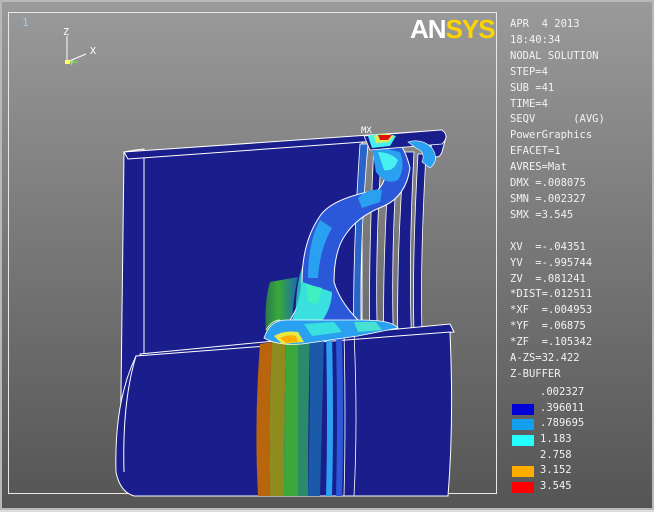 This screenshot has height=512, width=654. I want to click on info-line: APR 4 2013, so click(545, 24).